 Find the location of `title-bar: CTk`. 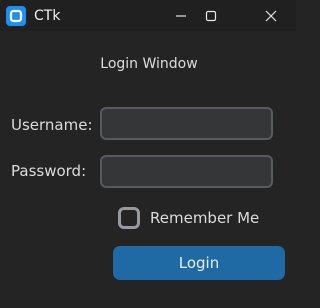

title-bar: CTk is located at coordinates (148, 15).